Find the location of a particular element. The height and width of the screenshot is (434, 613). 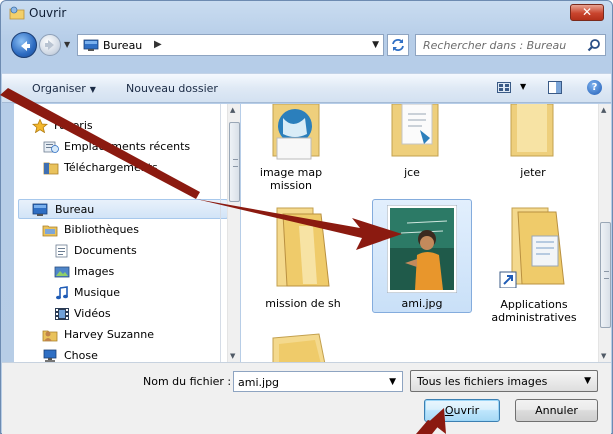

file-name: mission de sh is located at coordinates (303, 303).